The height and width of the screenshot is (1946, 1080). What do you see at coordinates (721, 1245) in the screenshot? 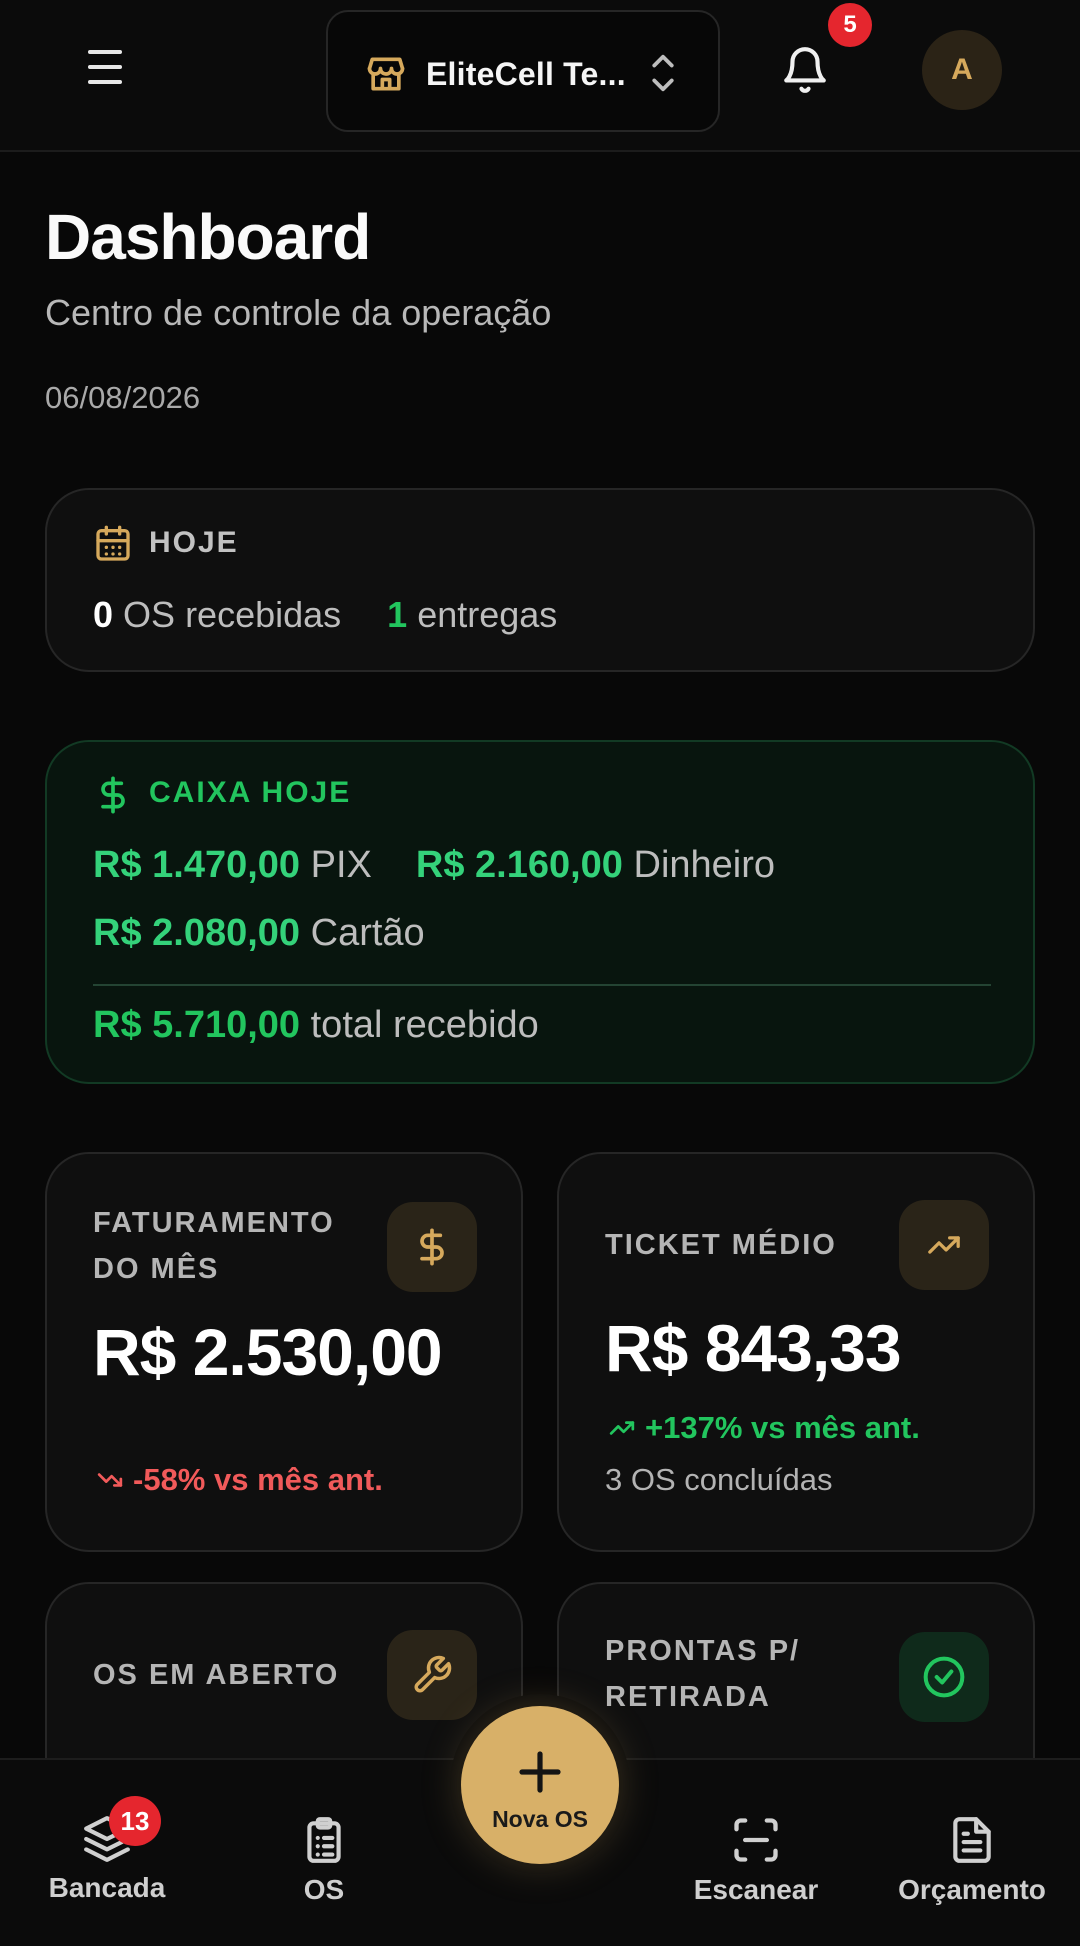
I see `ticket-title: TICKET MÉDIO` at bounding box center [721, 1245].